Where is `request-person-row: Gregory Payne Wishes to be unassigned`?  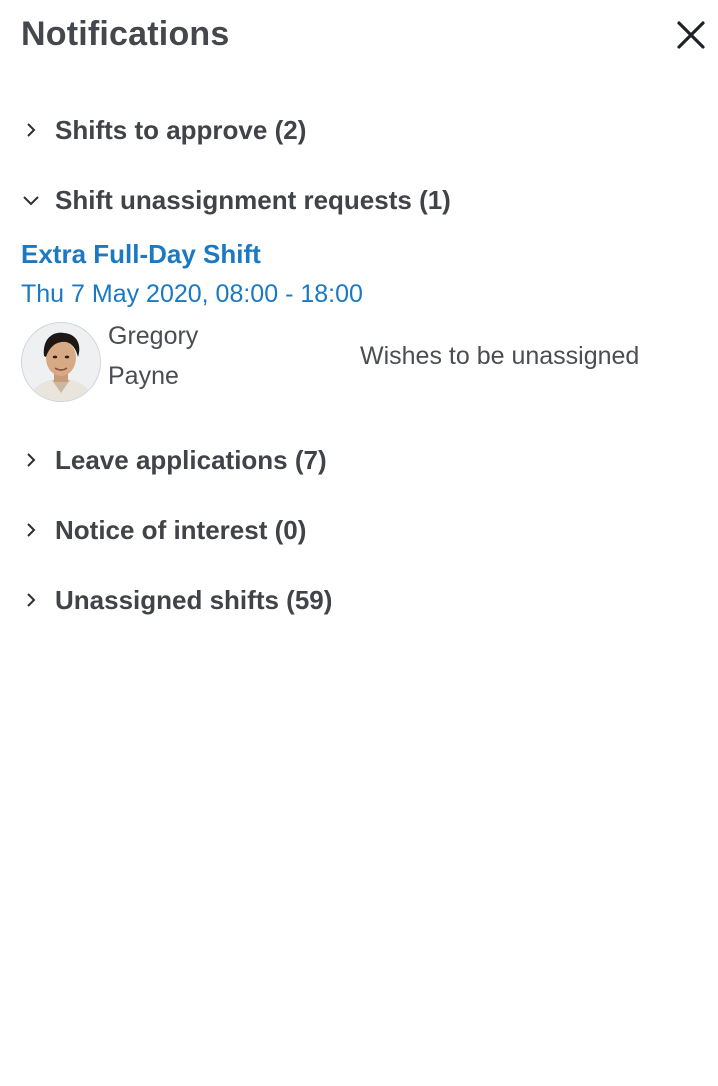 request-person-row: Gregory Payne Wishes to be unassigned is located at coordinates (359, 362).